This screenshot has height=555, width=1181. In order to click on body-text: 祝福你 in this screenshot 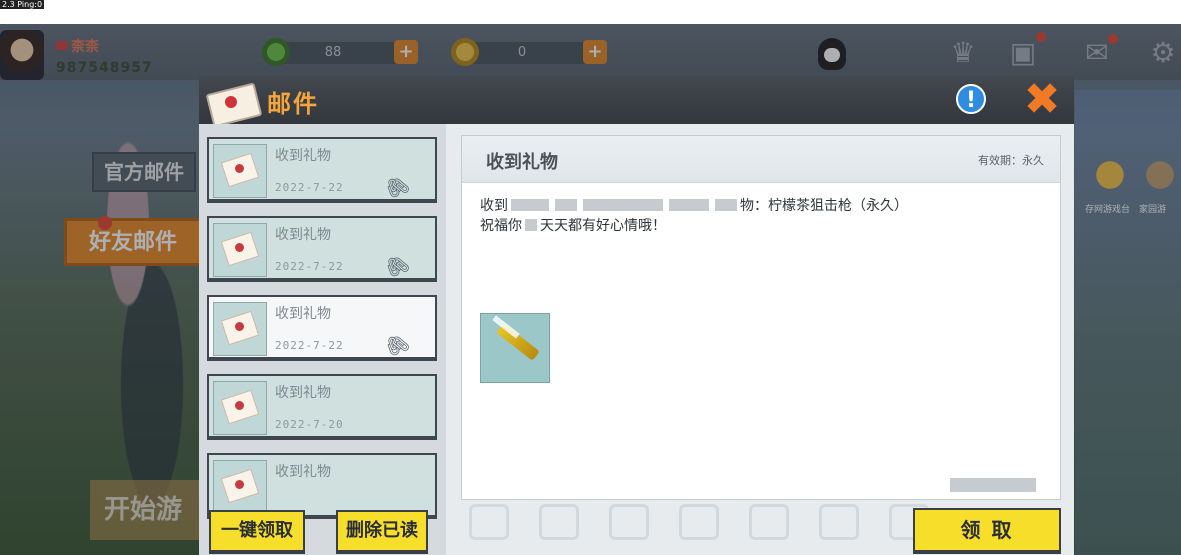, I will do `click(501, 226)`.